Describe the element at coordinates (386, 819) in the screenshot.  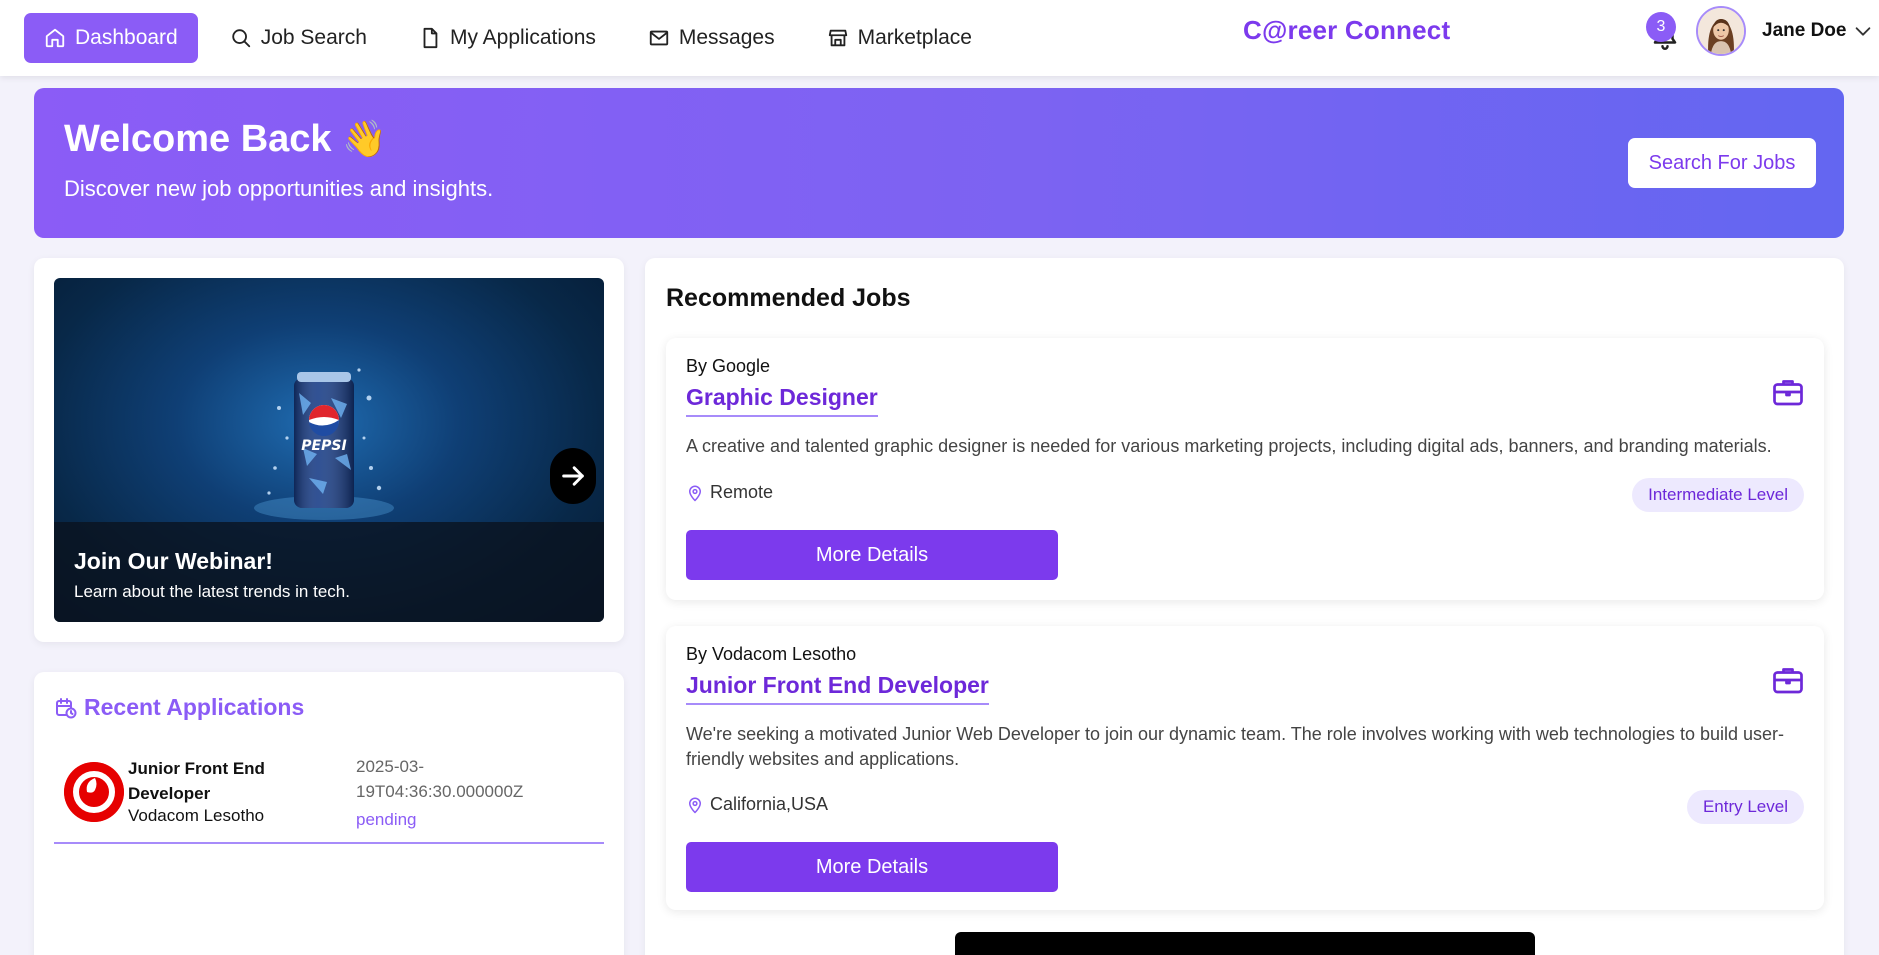
I see `application-status: pending` at that location.